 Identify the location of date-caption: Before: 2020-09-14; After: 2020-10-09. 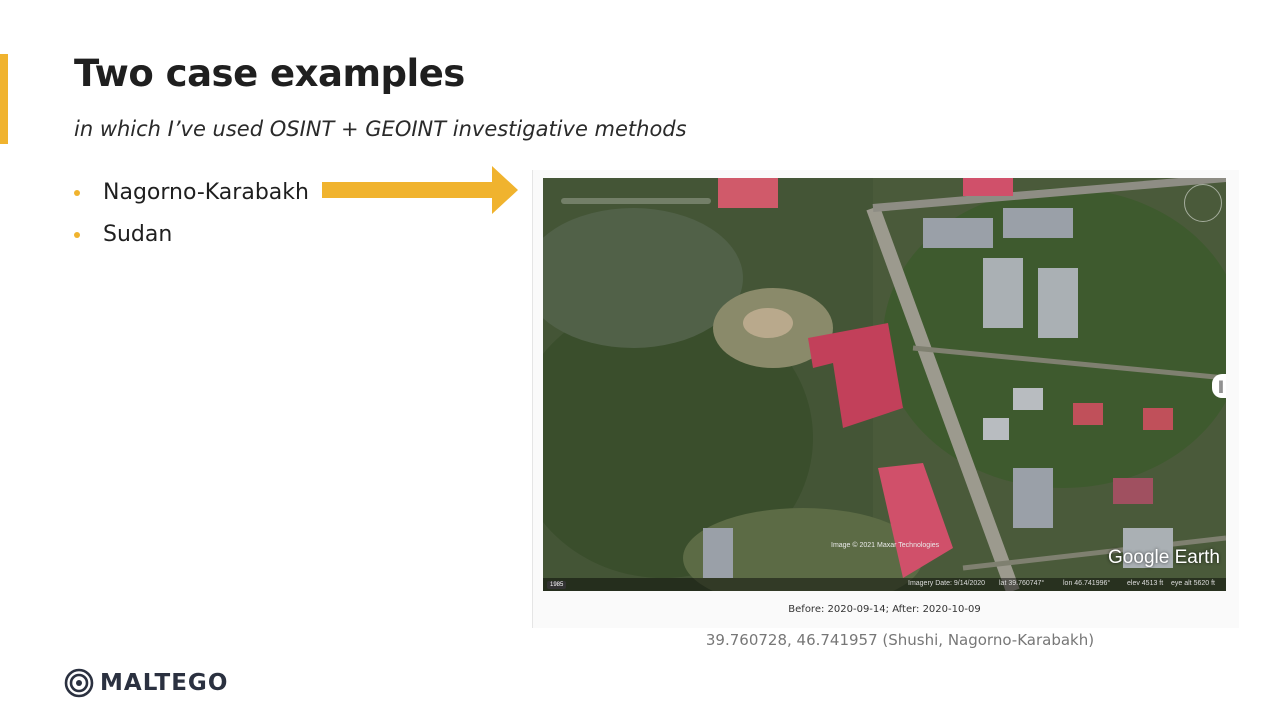
(884, 609).